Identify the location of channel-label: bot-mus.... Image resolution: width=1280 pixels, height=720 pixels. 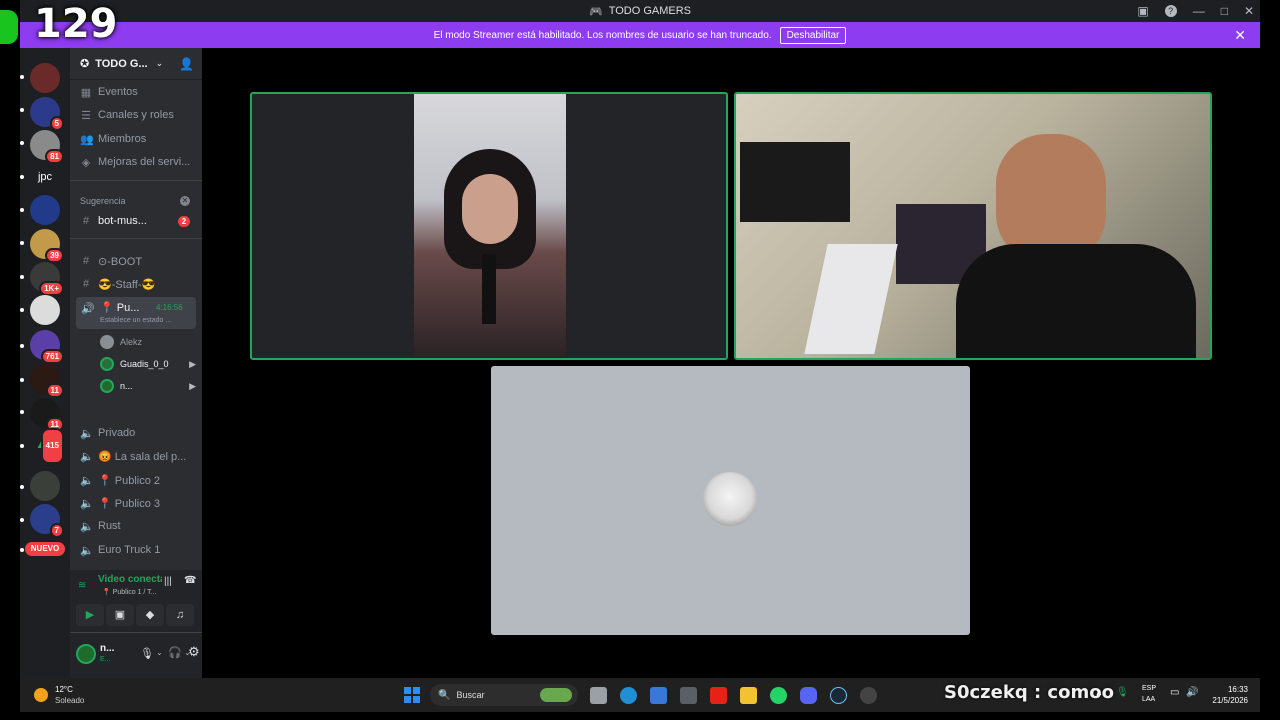
(122, 221).